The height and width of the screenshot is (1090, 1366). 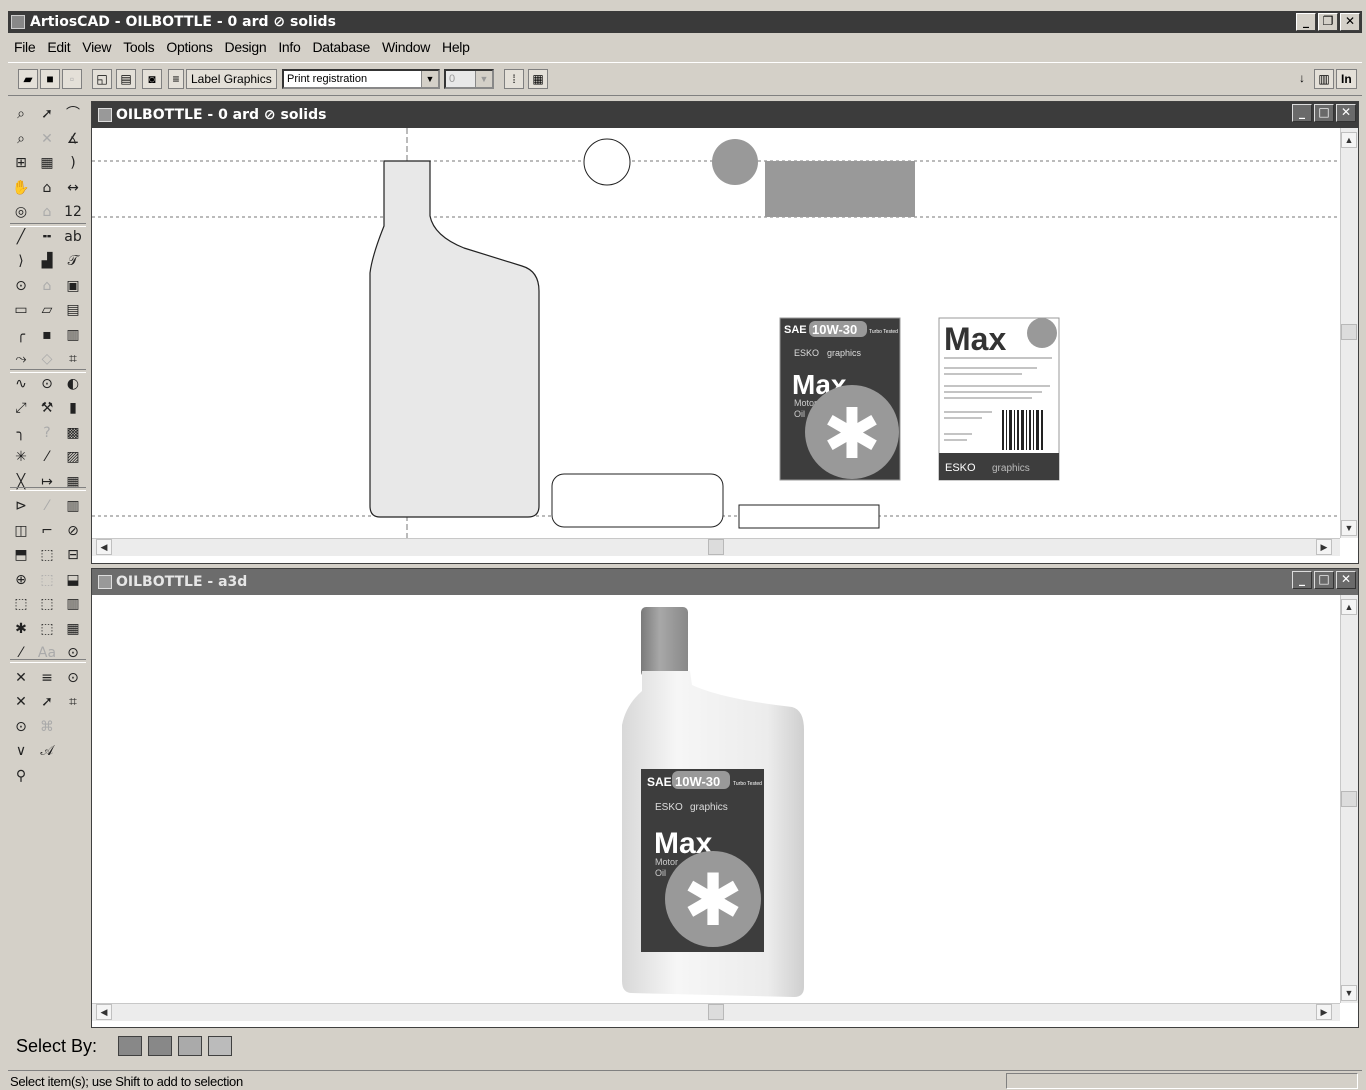 What do you see at coordinates (152, 79) in the screenshot?
I see `print-icon: ◙` at bounding box center [152, 79].